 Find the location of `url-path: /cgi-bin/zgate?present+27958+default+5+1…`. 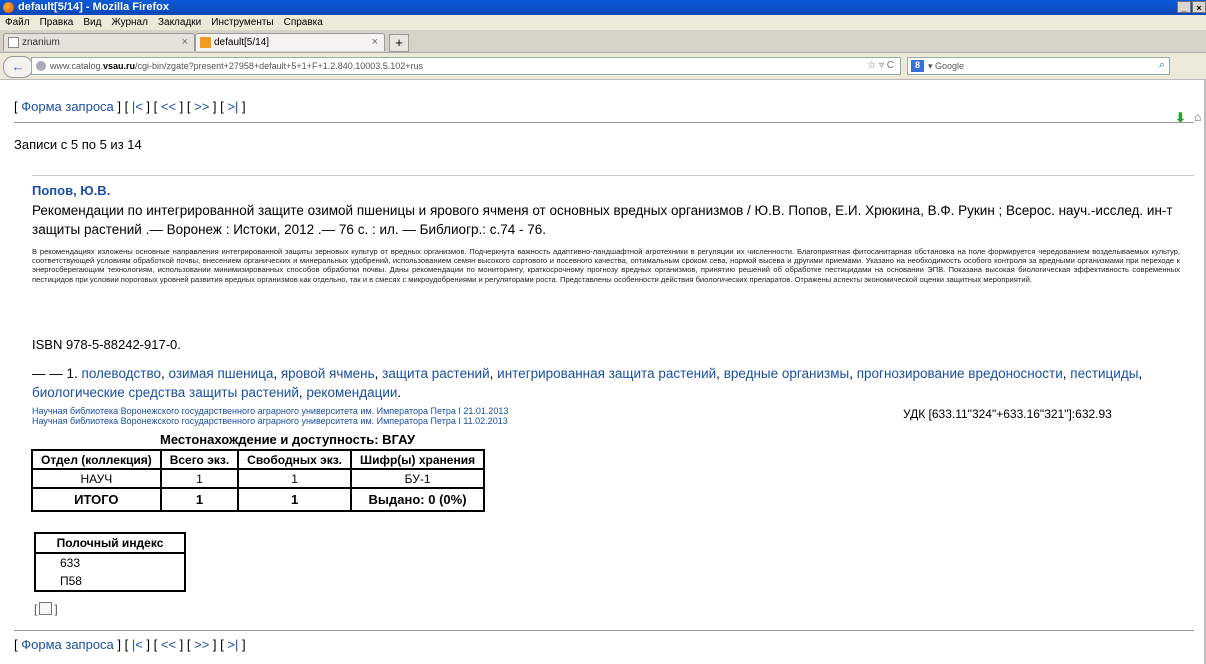

url-path: /cgi-bin/zgate?present+27958+default+5+1… is located at coordinates (279, 66).